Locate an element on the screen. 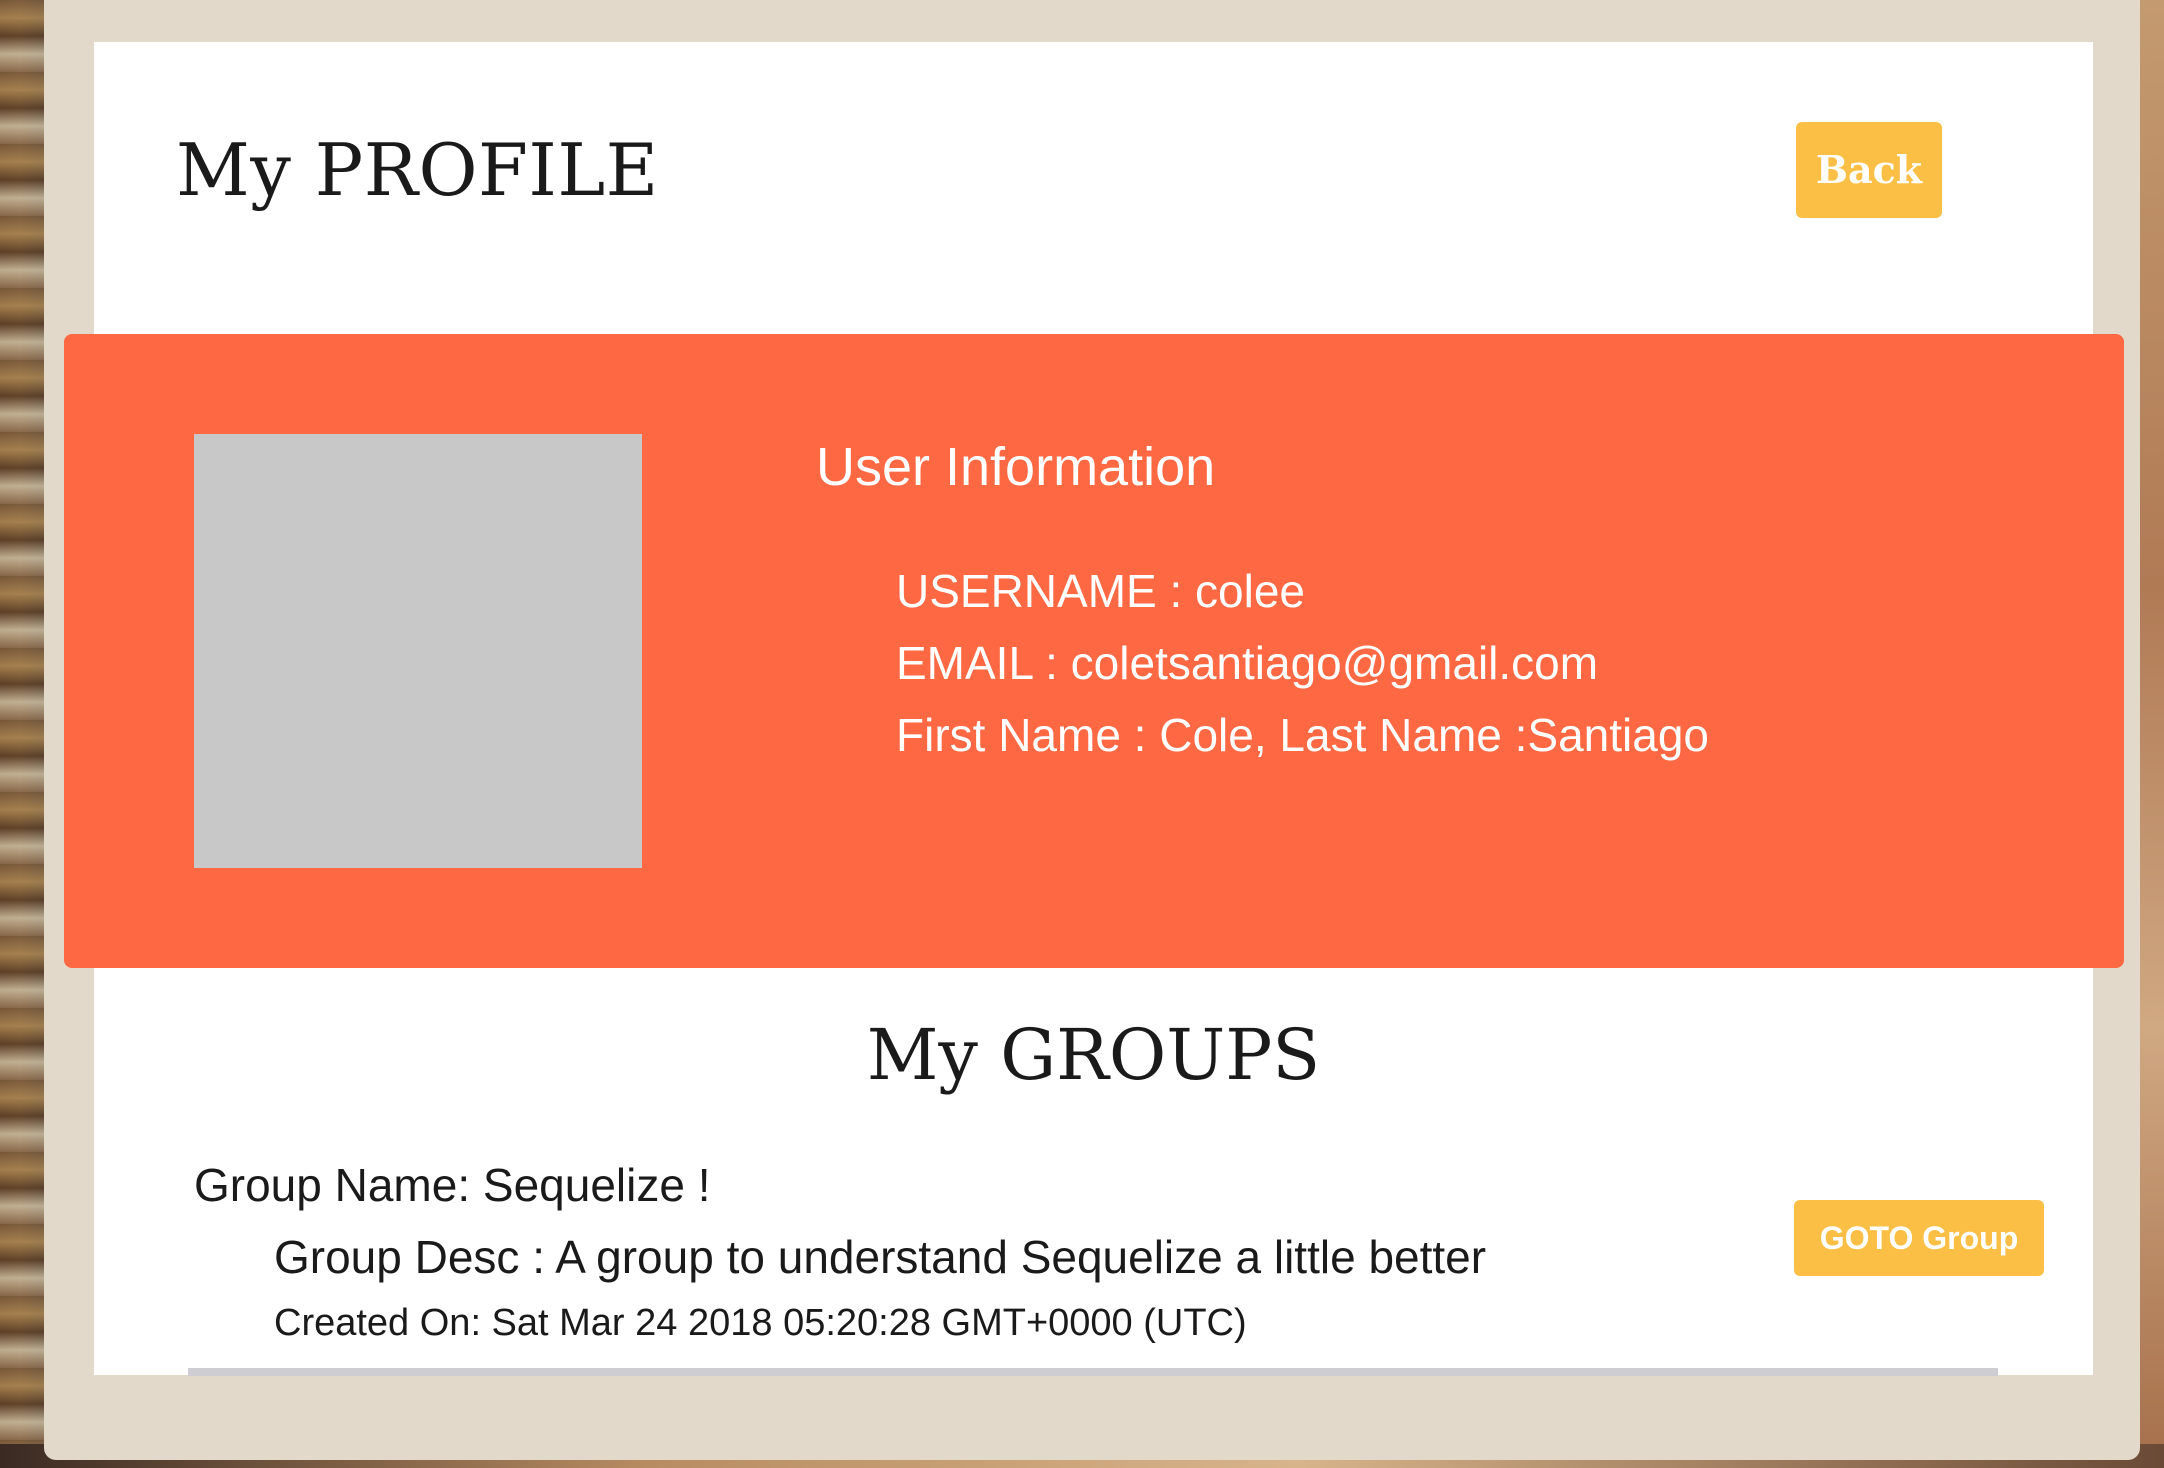  background-bookshelf is located at coordinates (24, 734).